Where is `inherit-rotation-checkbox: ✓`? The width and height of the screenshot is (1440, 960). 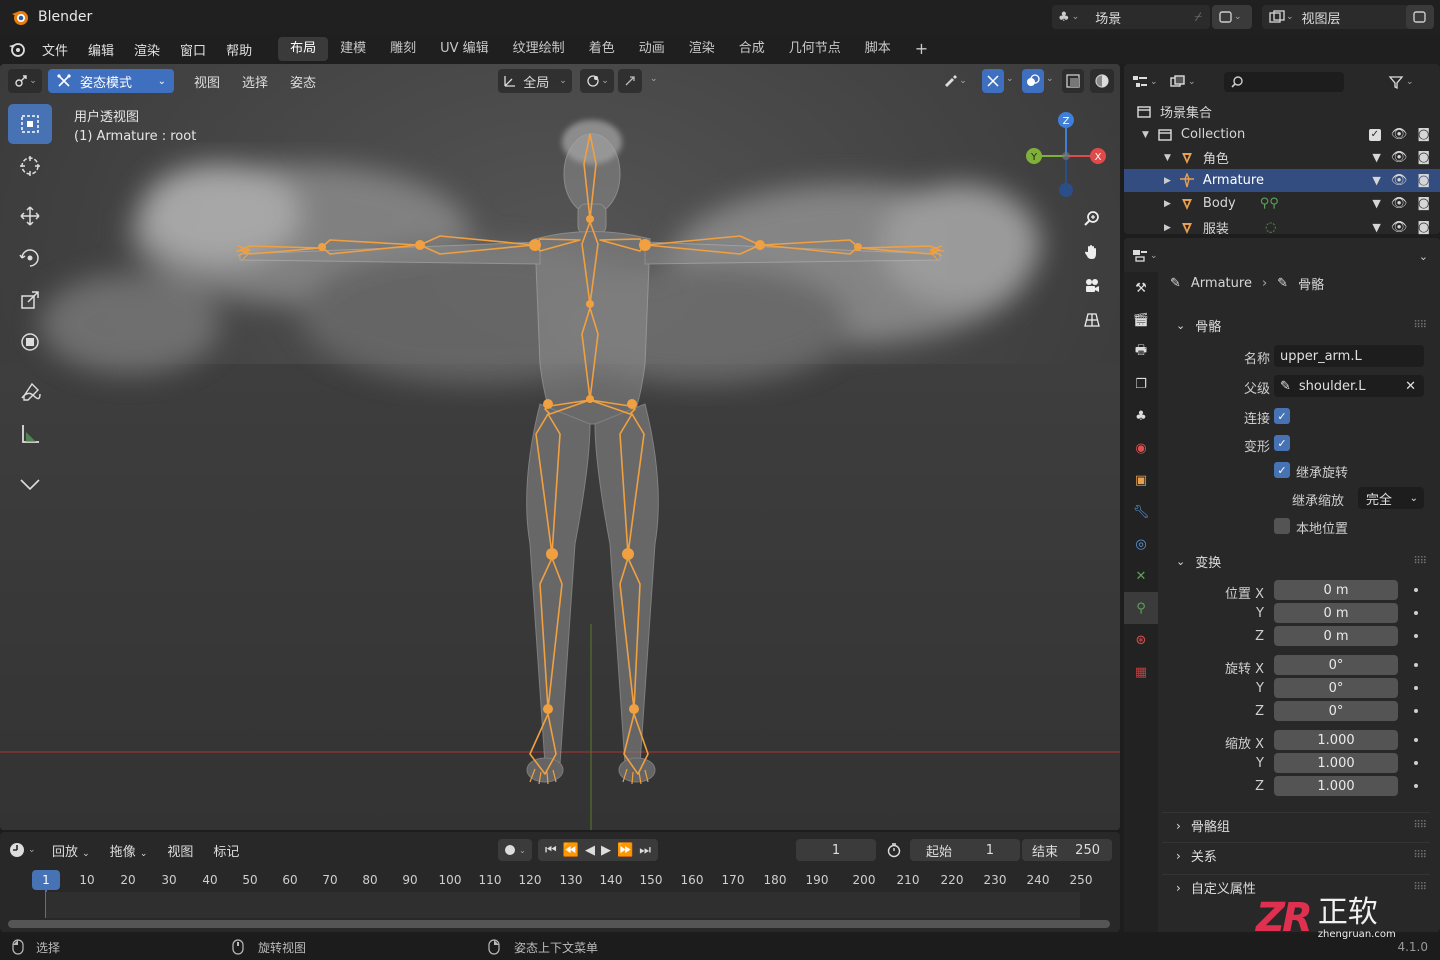
inherit-rotation-checkbox: ✓ is located at coordinates (1282, 470).